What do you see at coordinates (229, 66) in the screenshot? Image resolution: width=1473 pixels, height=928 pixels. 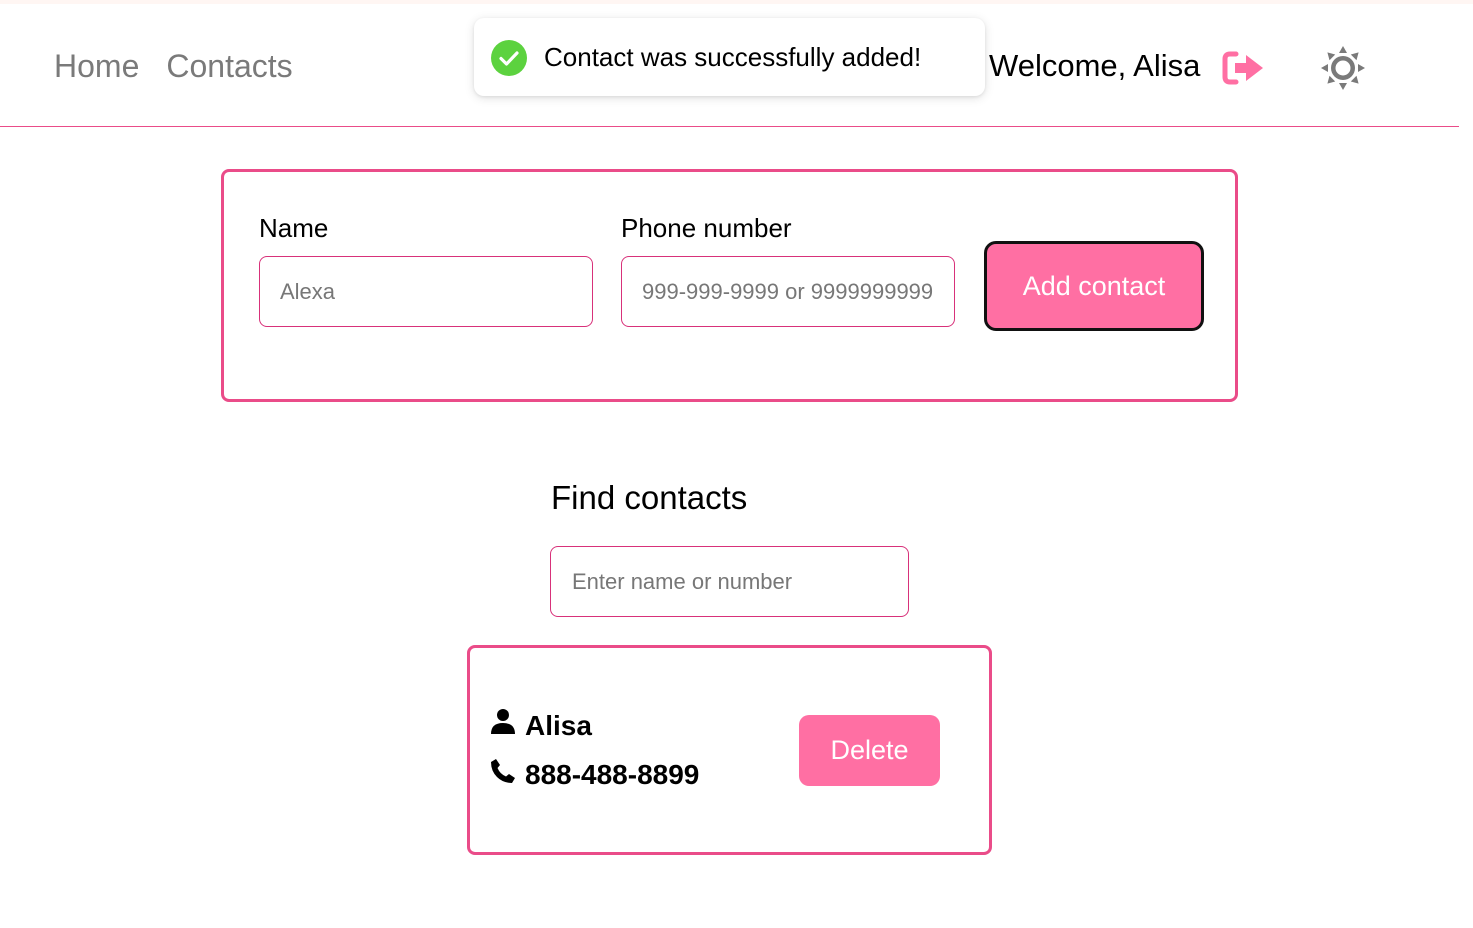 I see `nav-contacts-link: Contacts` at bounding box center [229, 66].